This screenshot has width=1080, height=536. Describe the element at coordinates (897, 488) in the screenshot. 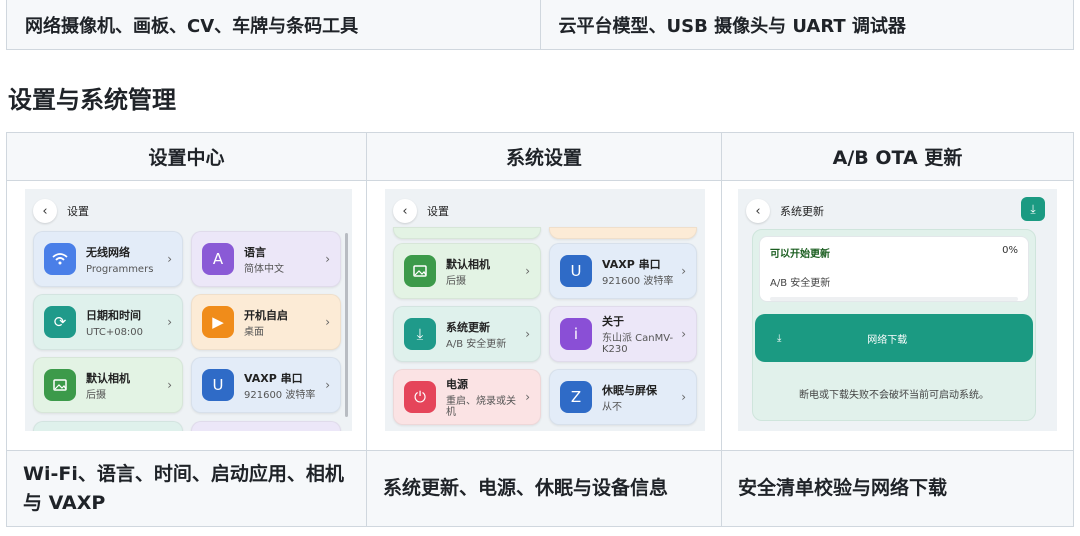

I see `desc-ota-update: 安全清单校验与网络下载` at that location.